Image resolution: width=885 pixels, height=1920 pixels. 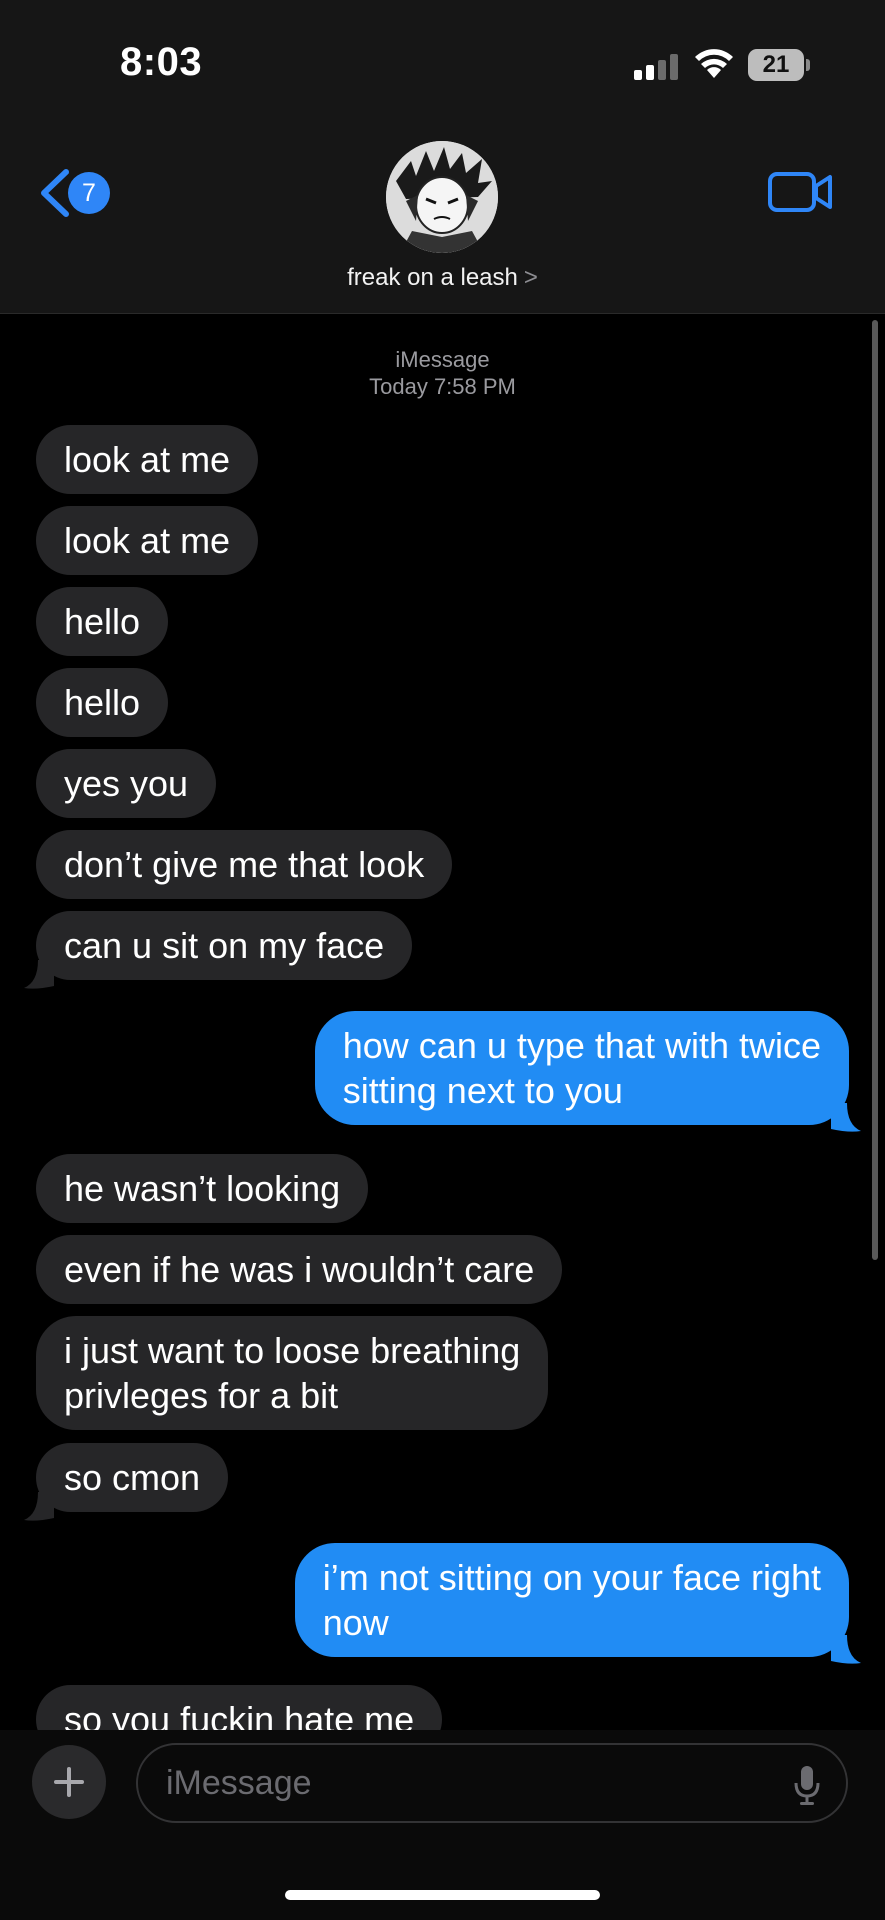 I want to click on message-input: iMessage, so click(x=492, y=1783).